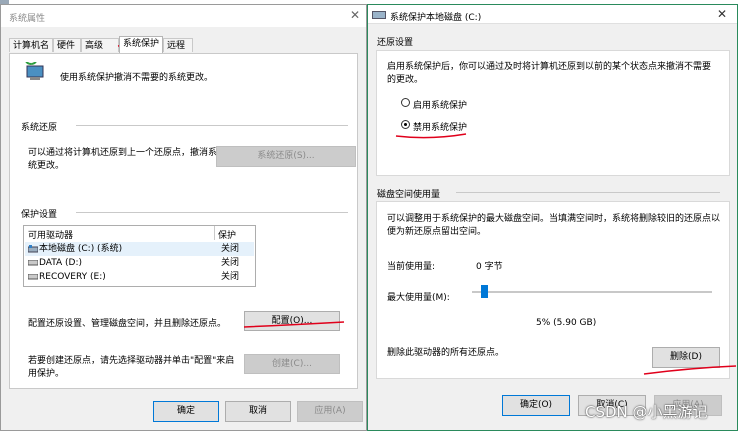 This screenshot has height=431, width=738. I want to click on tab-system-protection: 系统保护, so click(141, 44).